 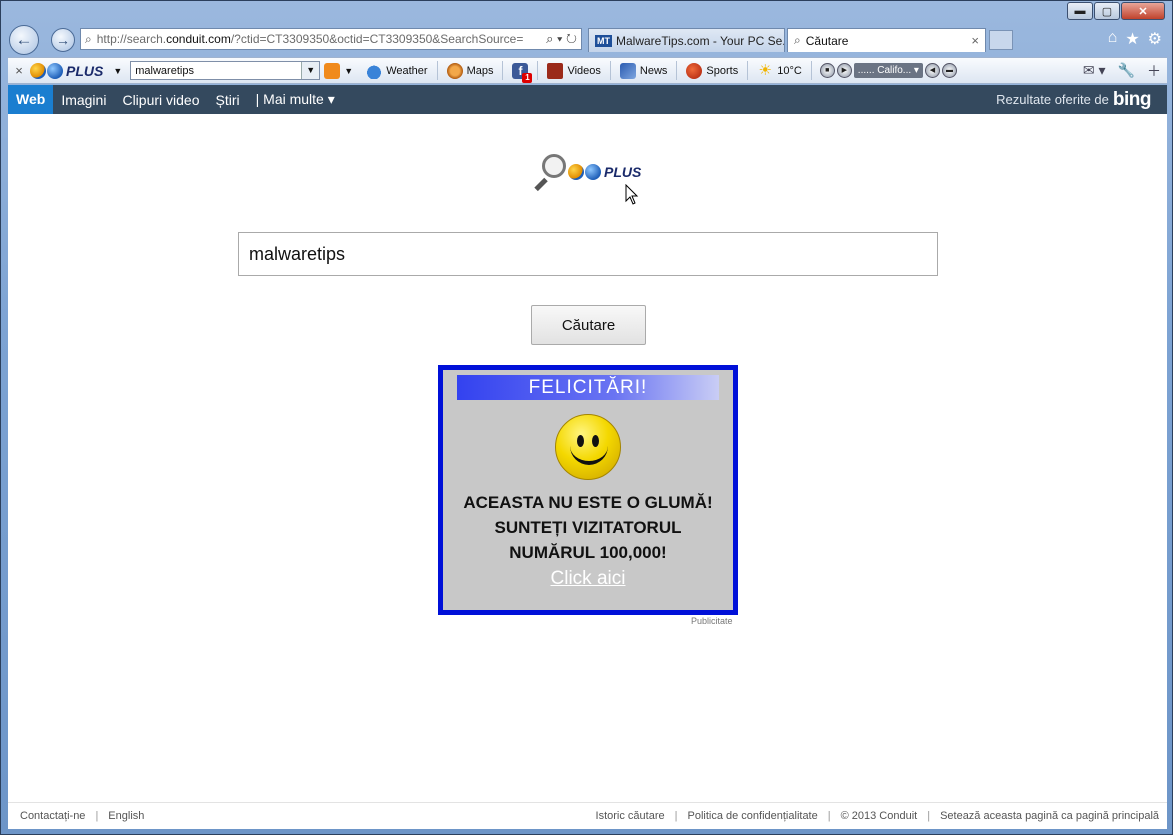 What do you see at coordinates (789, 70) in the screenshot?
I see `temperature-value: 10°C` at bounding box center [789, 70].